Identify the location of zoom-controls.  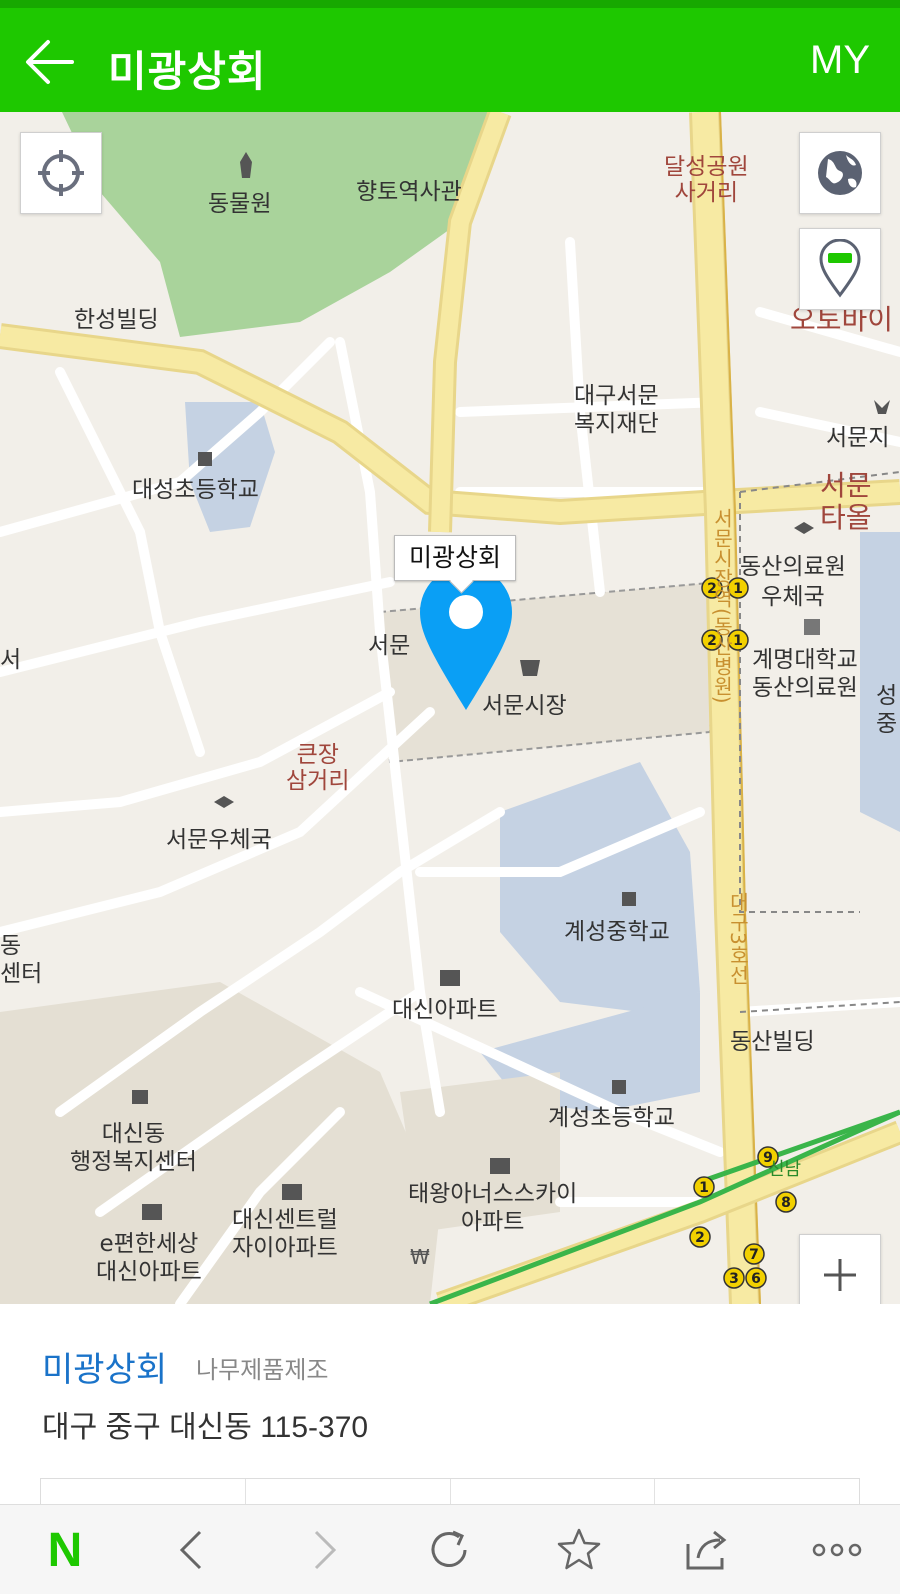
(840, 1269).